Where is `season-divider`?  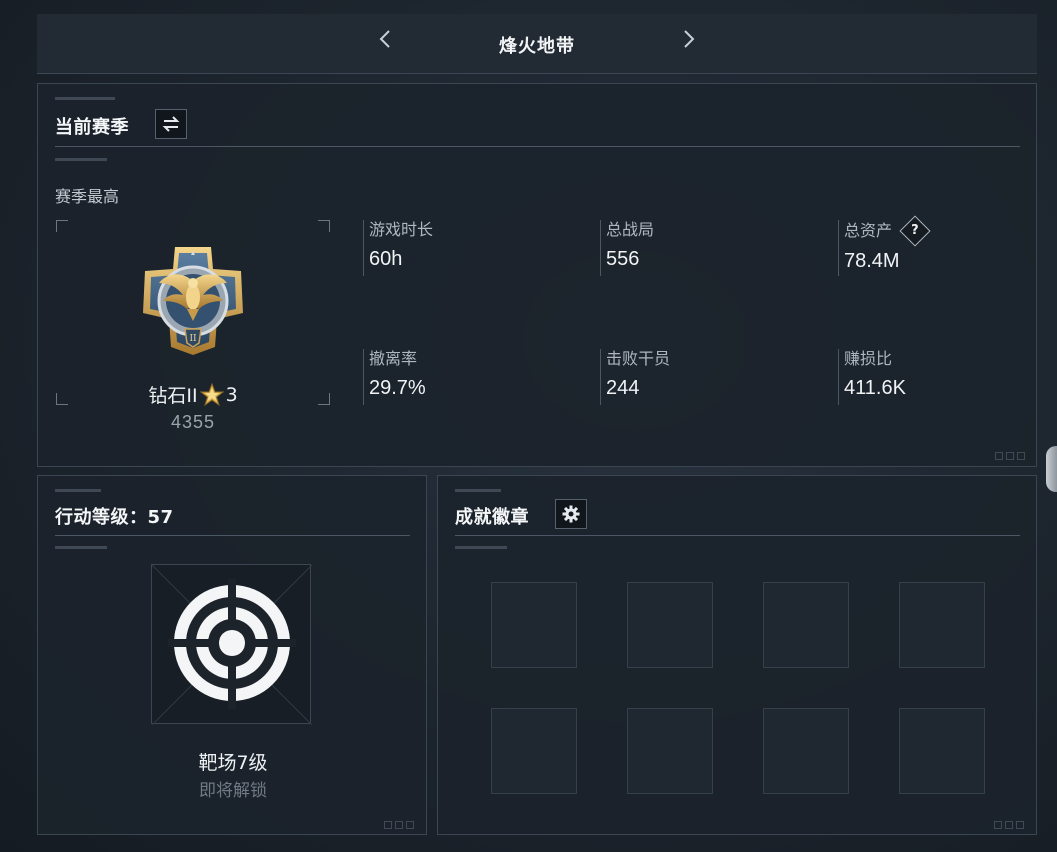 season-divider is located at coordinates (537, 146).